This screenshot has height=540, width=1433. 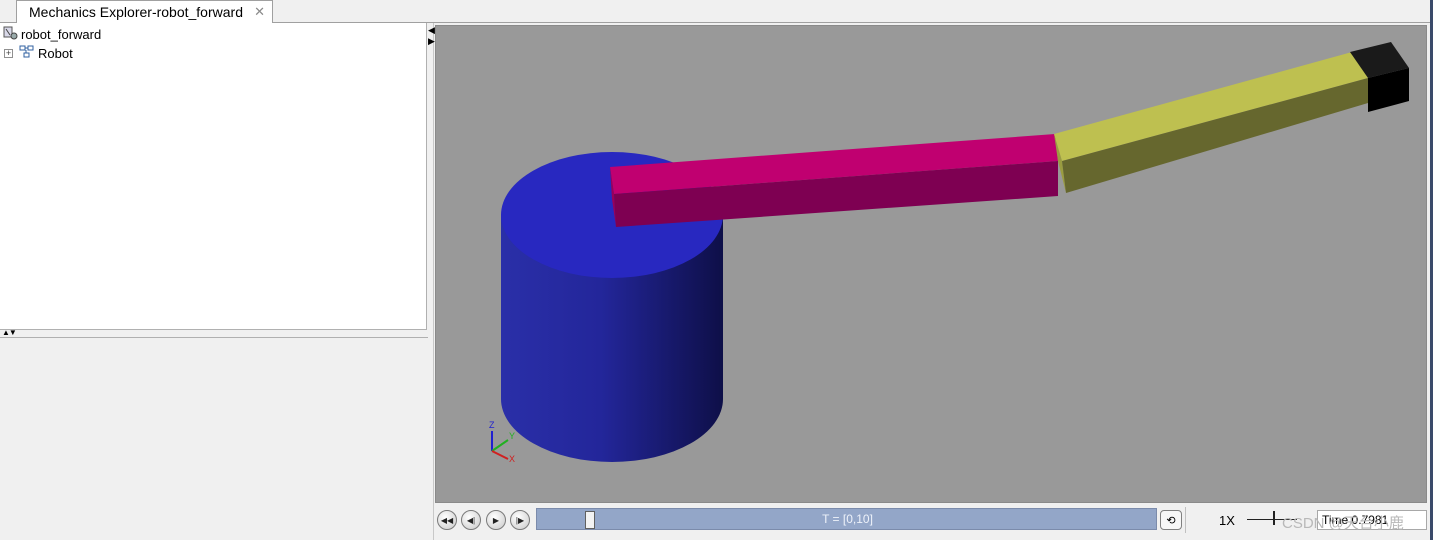 What do you see at coordinates (1343, 523) in the screenshot?
I see `watermark: CSDN @天台小鹿` at bounding box center [1343, 523].